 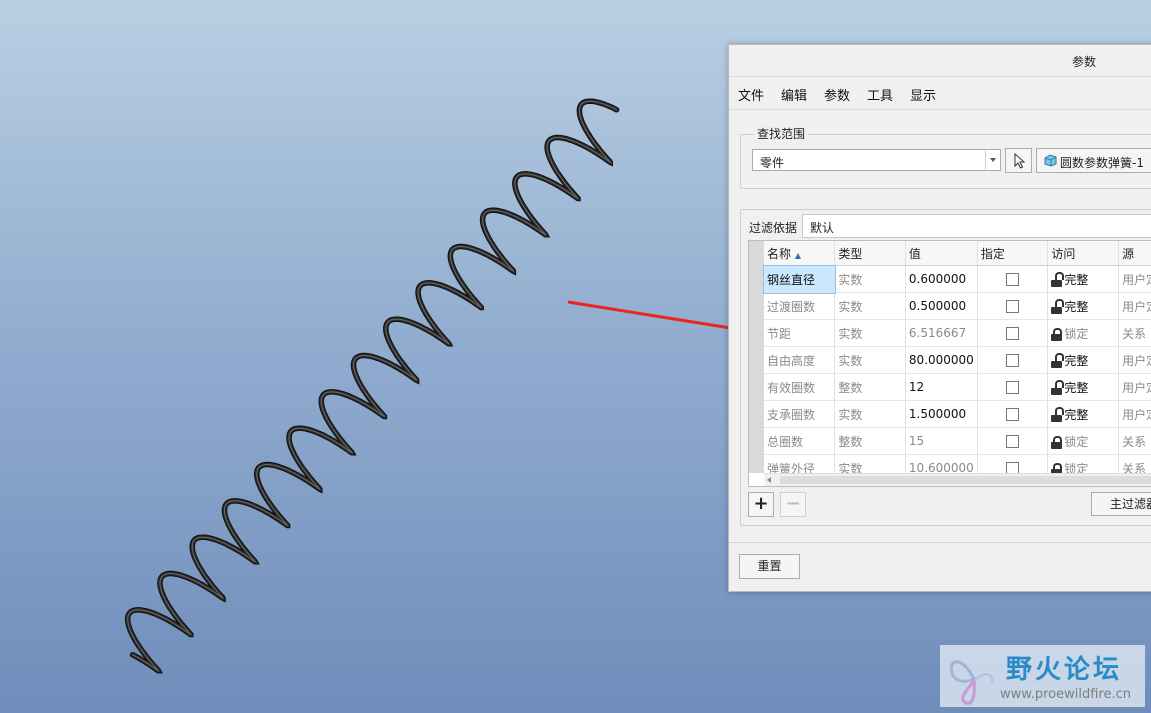 What do you see at coordinates (772, 163) in the screenshot?
I see `scope-select-value: 零件` at bounding box center [772, 163].